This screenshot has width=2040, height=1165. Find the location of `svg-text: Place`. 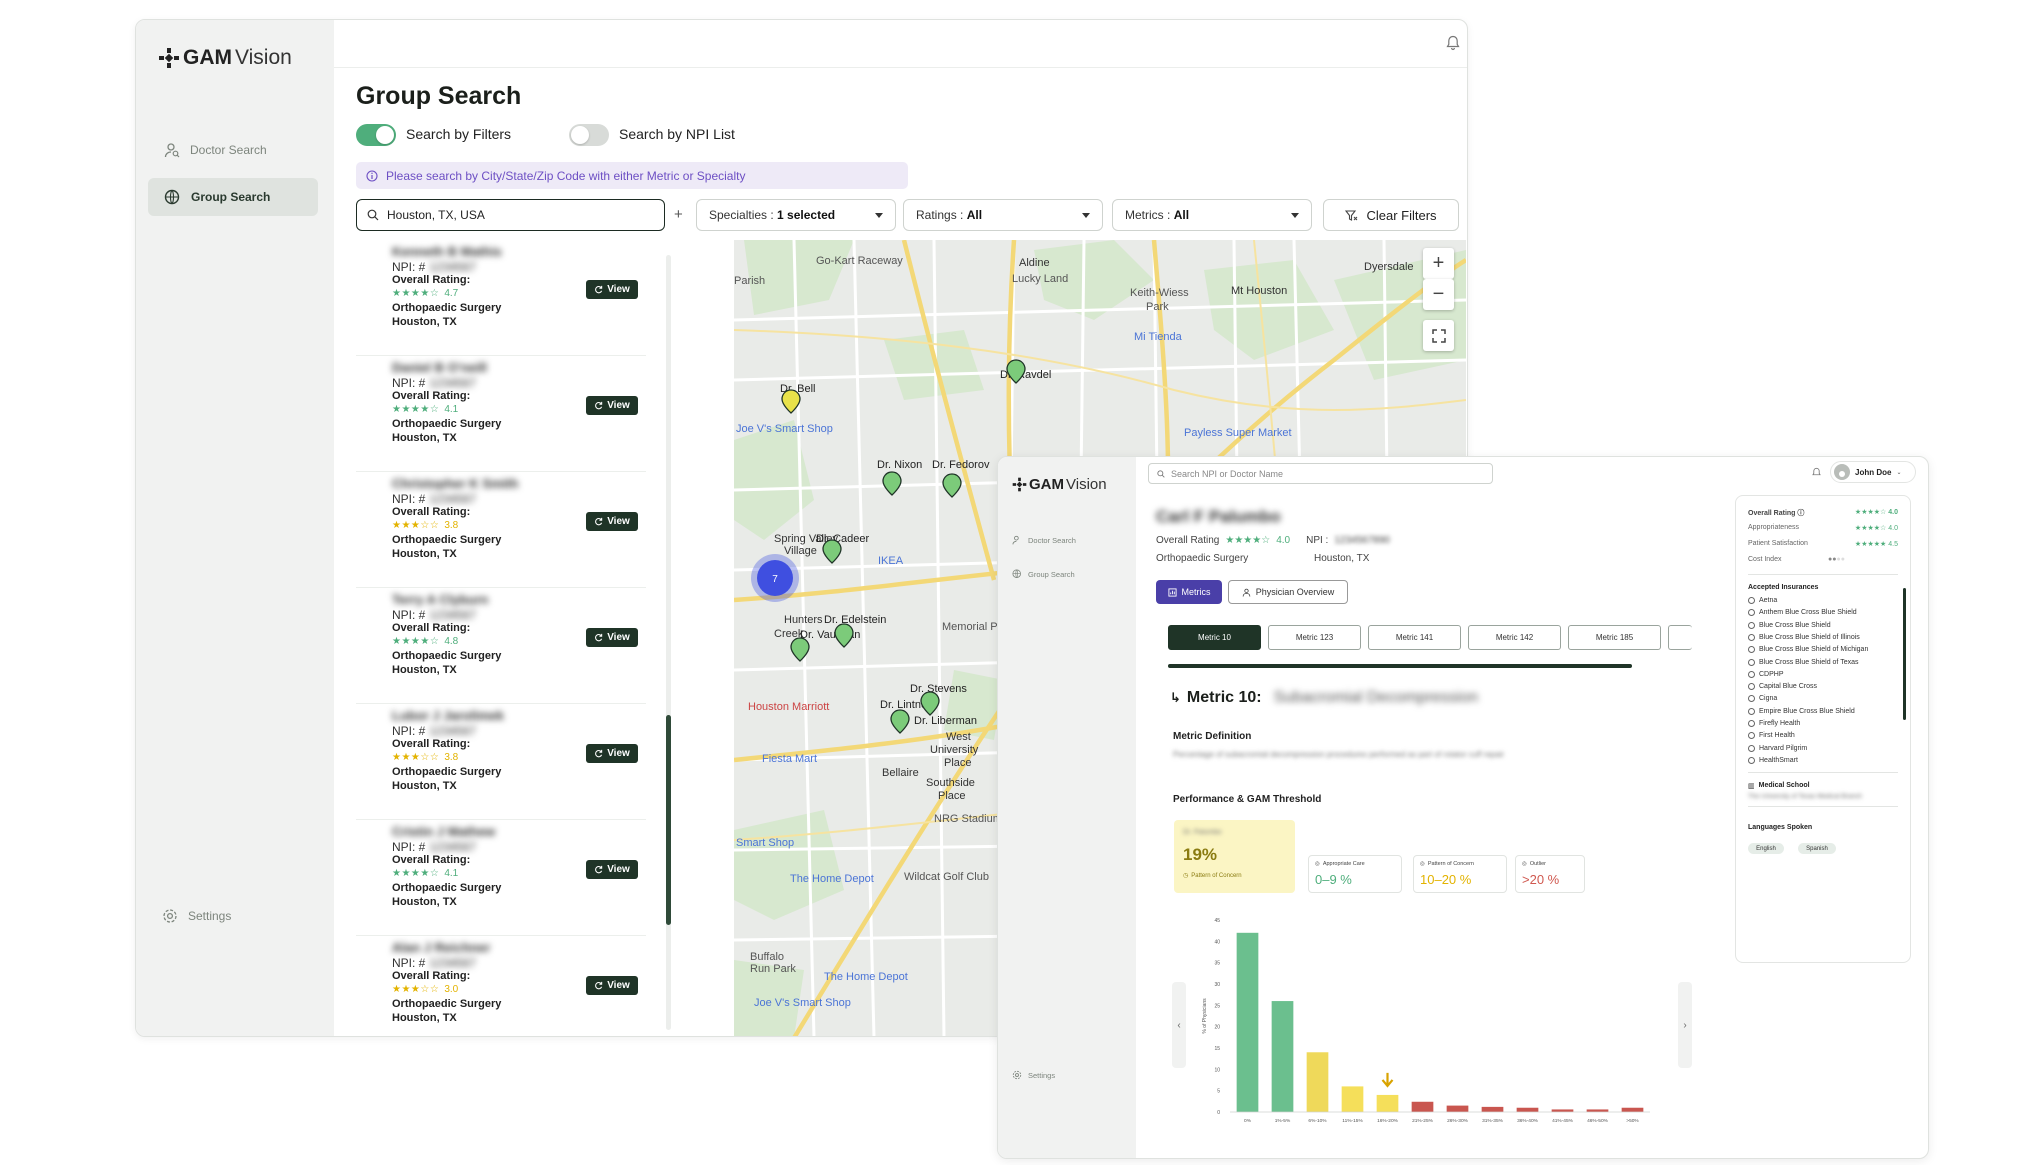

svg-text: Place is located at coordinates (958, 763).